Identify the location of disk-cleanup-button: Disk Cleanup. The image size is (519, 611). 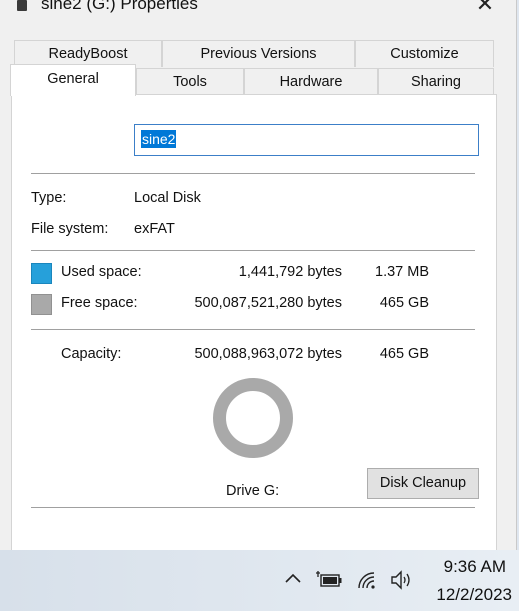
(423, 483).